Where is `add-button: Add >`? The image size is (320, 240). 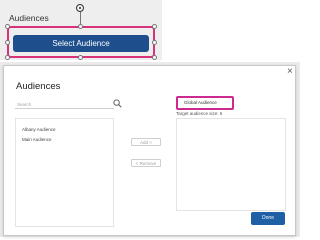
add-button: Add > is located at coordinates (146, 142).